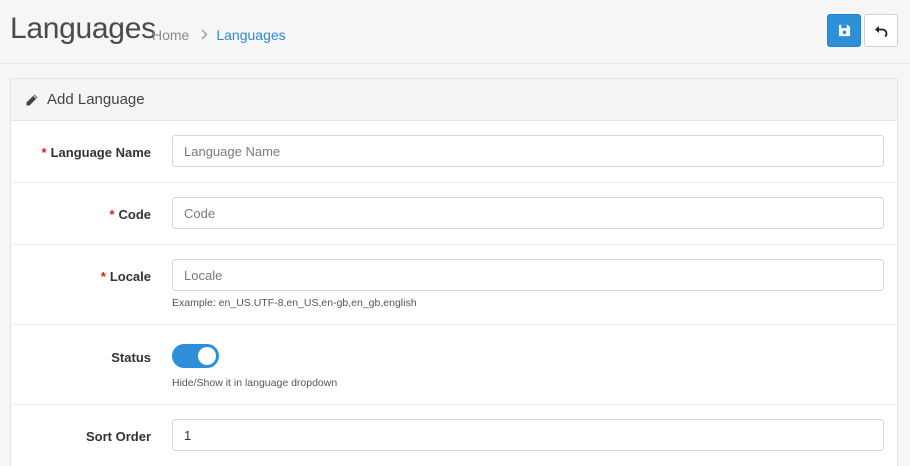 The width and height of the screenshot is (910, 466). Describe the element at coordinates (131, 357) in the screenshot. I see `status-label: Status` at that location.